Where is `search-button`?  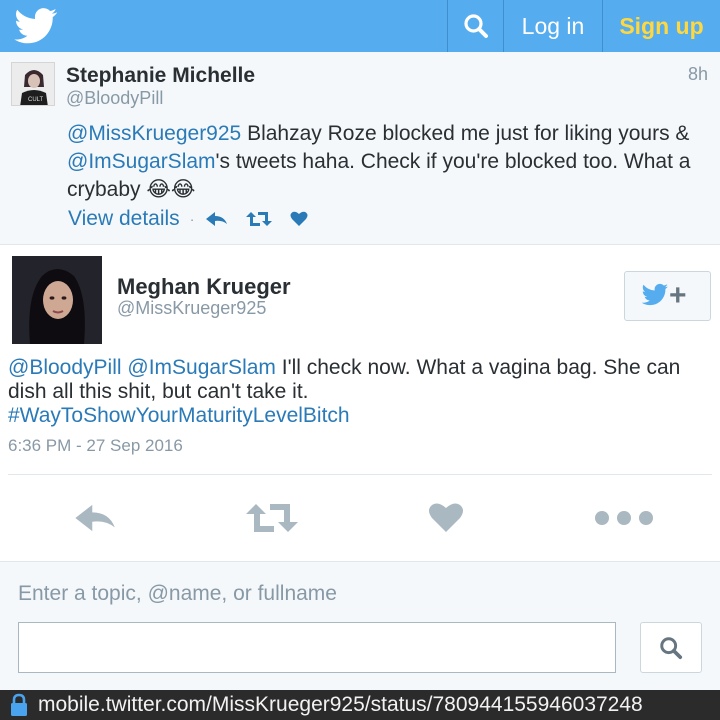 search-button is located at coordinates (475, 26).